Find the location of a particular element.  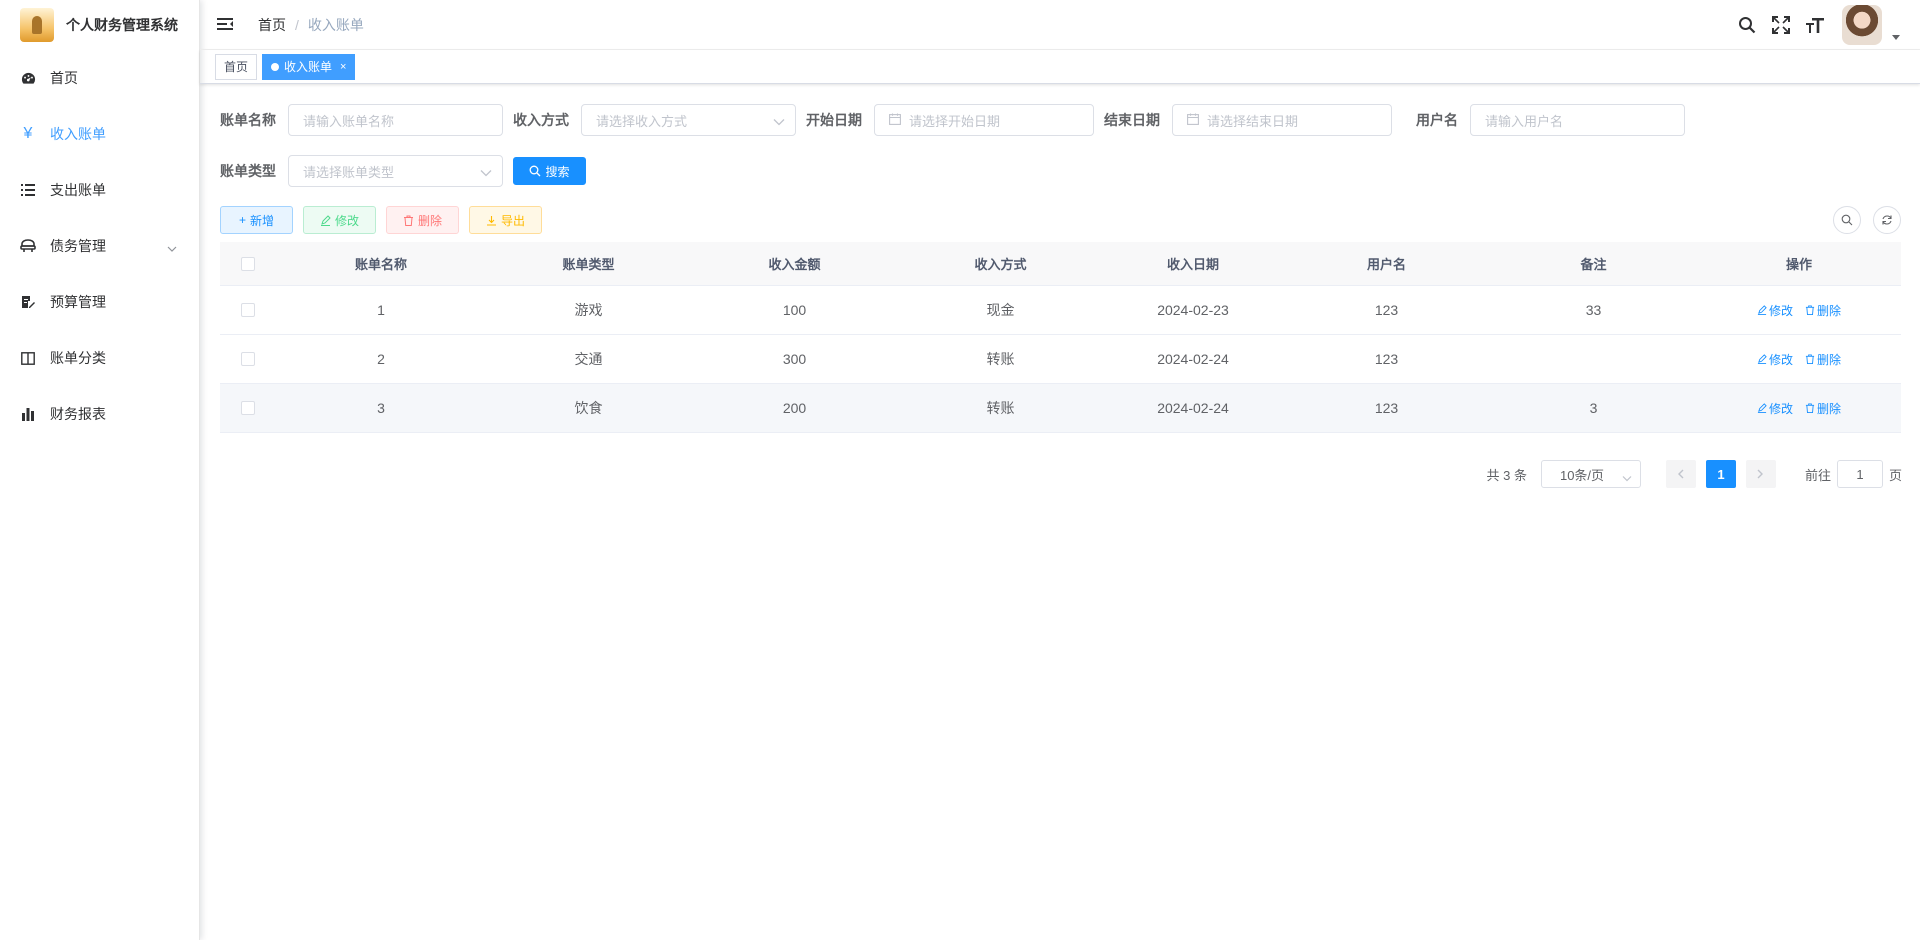

sidebar-item-label: 收入账单 is located at coordinates (78, 134).